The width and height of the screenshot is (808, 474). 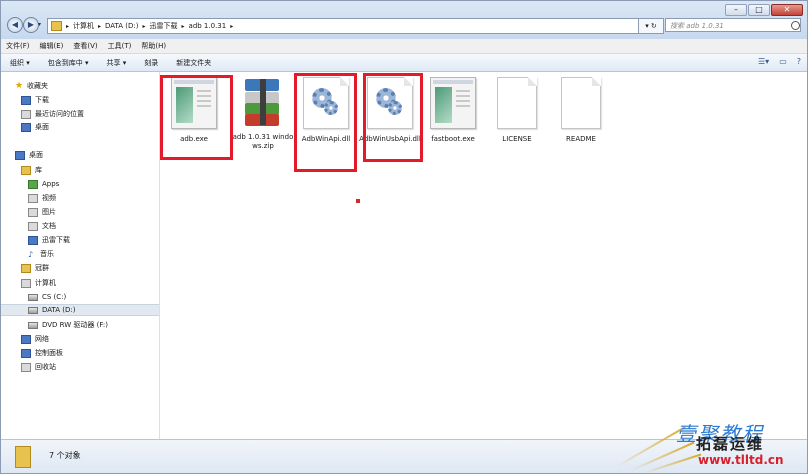 What do you see at coordinates (263, 141) in the screenshot?
I see `file-name: adb 1.0.31 windows.zip` at bounding box center [263, 141].